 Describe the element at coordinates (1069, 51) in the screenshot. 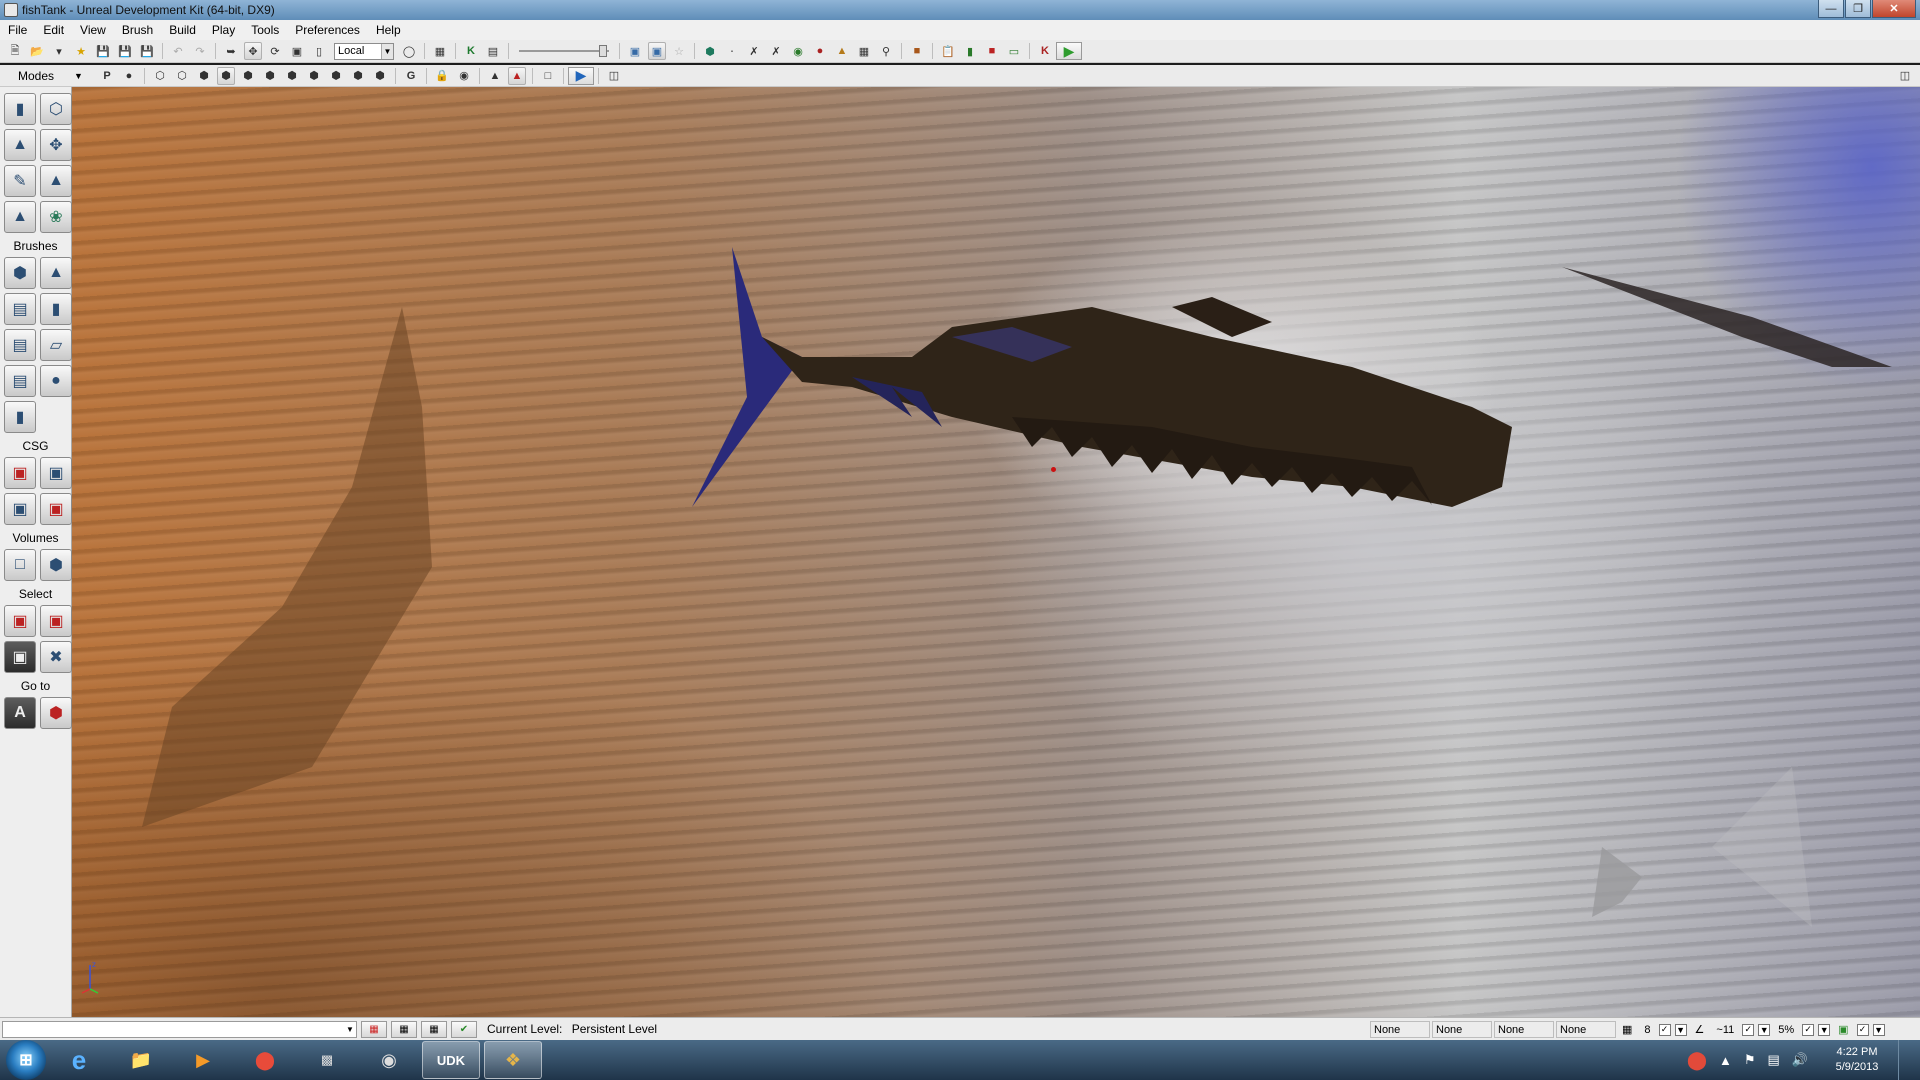

I see `play-in-editor-button: ▶` at that location.